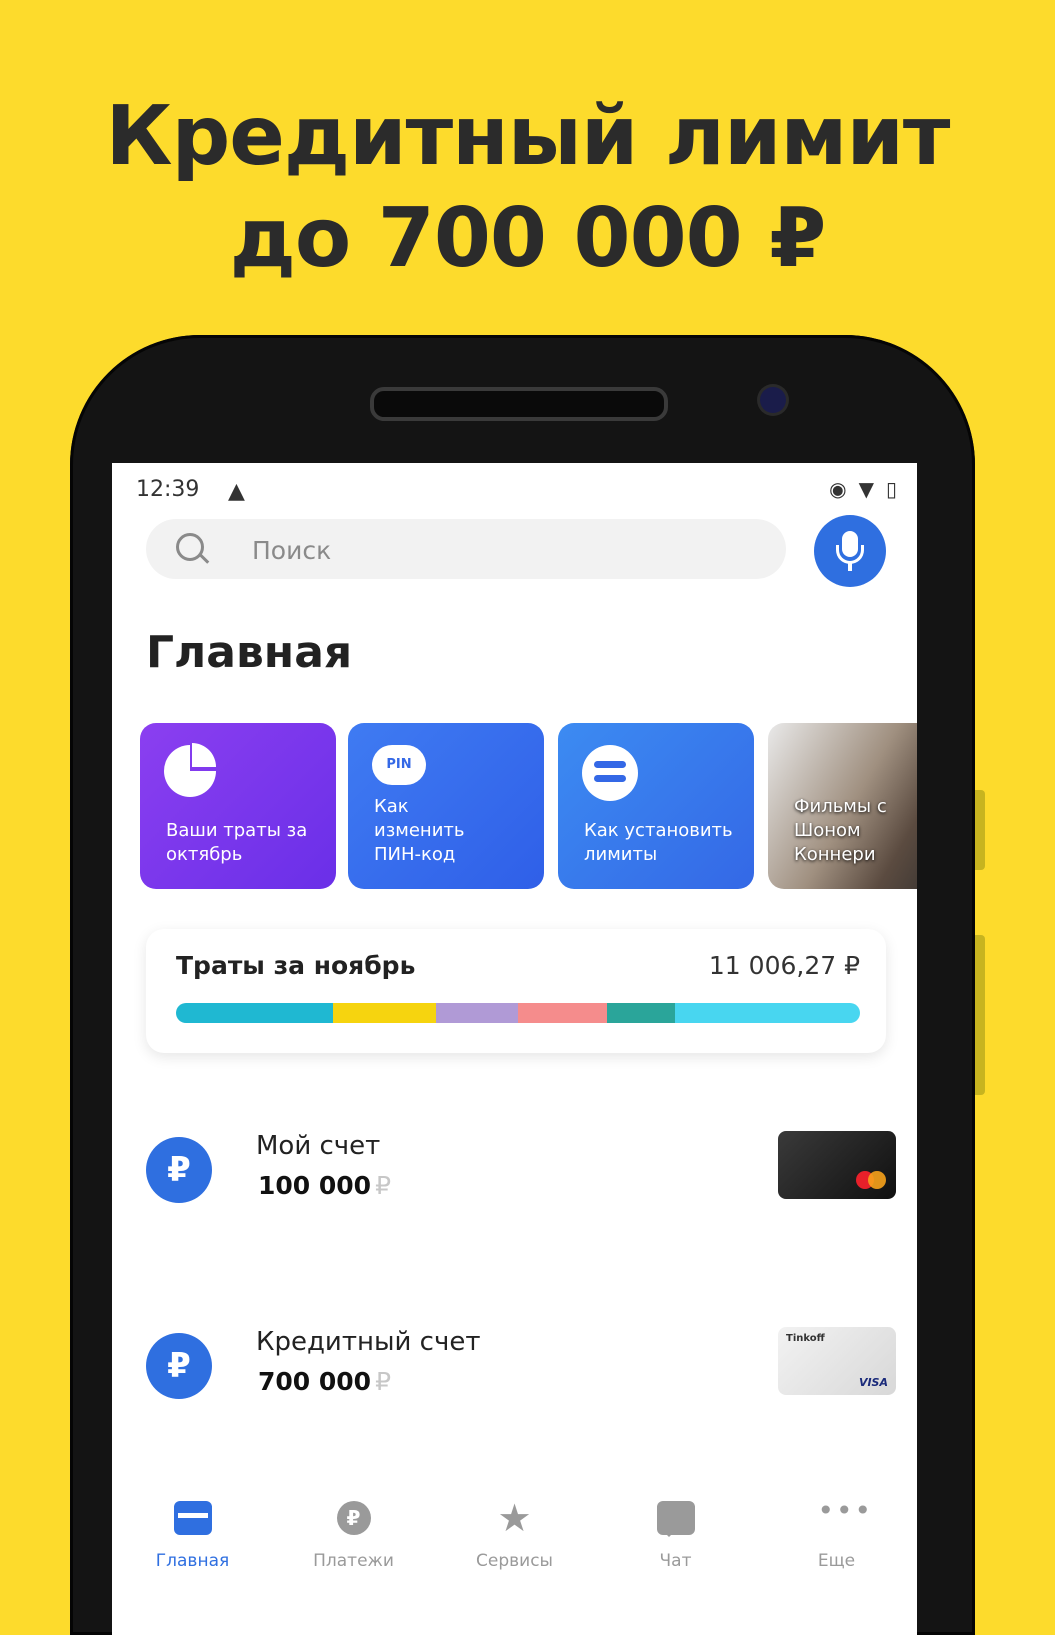 The height and width of the screenshot is (1635, 1055). What do you see at coordinates (784, 965) in the screenshot?
I see `spending-amount: 11 006,27 ₽` at bounding box center [784, 965].